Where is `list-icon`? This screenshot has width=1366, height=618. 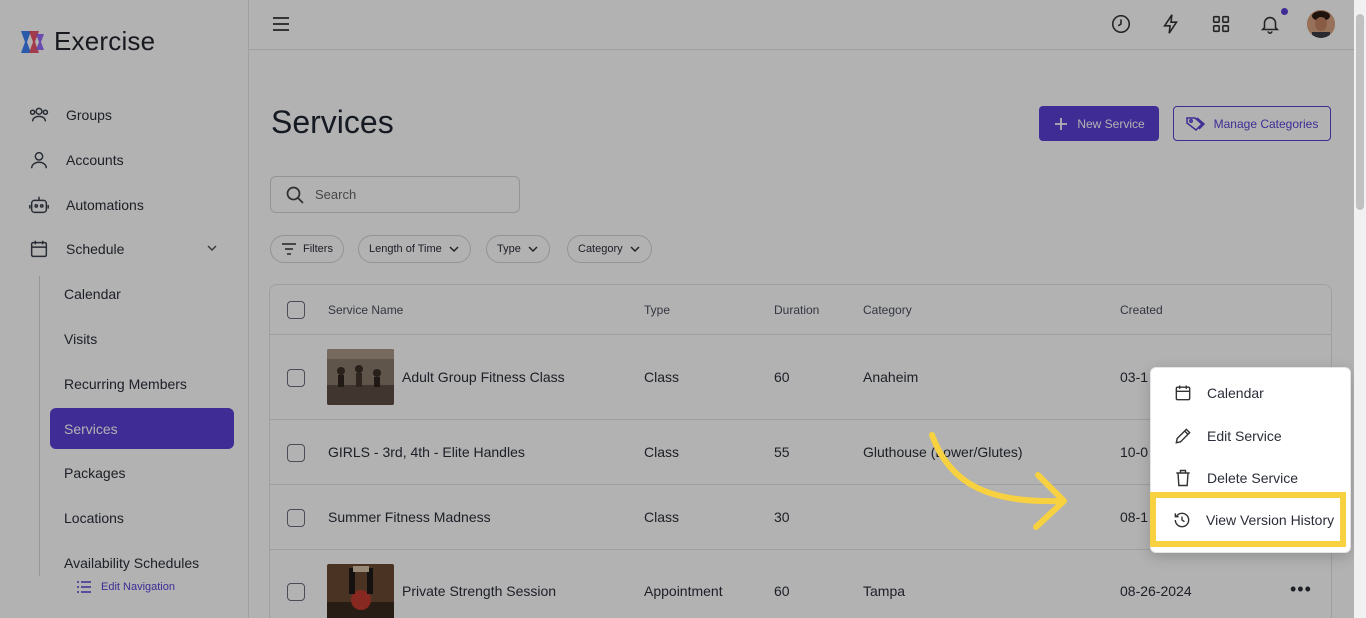
list-icon is located at coordinates (84, 587).